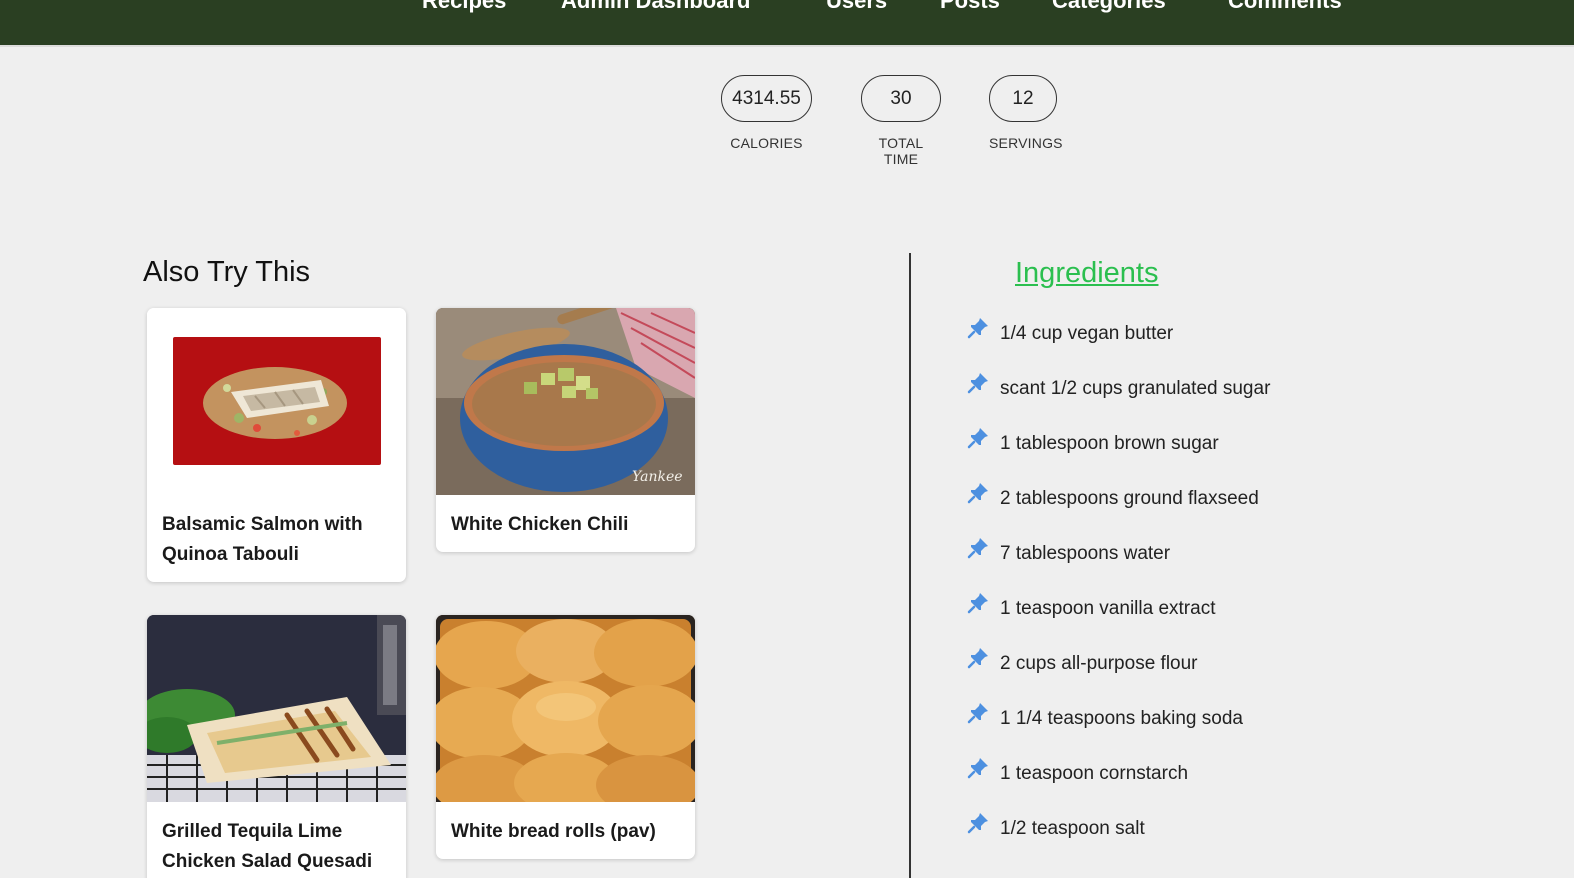 The image size is (1574, 878). I want to click on recipe-title: White Chicken Chili, so click(565, 523).